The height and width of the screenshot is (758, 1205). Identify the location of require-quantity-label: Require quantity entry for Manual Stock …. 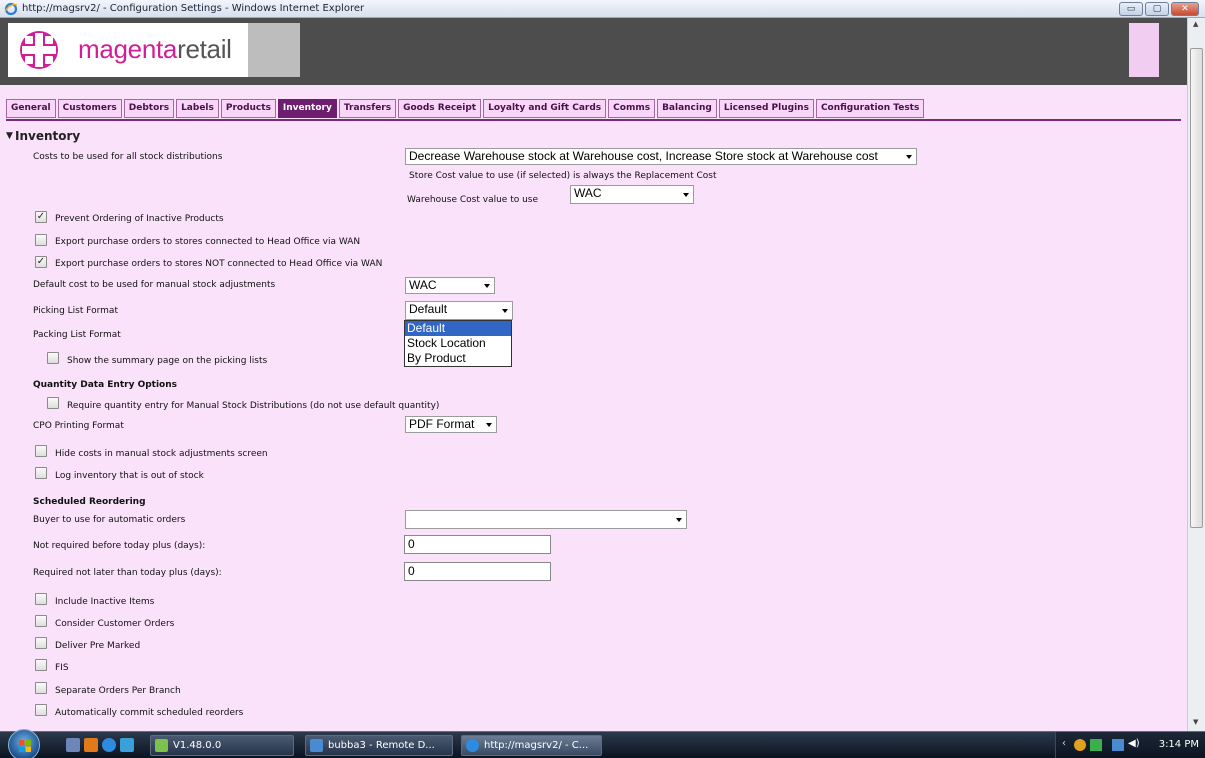
(253, 406).